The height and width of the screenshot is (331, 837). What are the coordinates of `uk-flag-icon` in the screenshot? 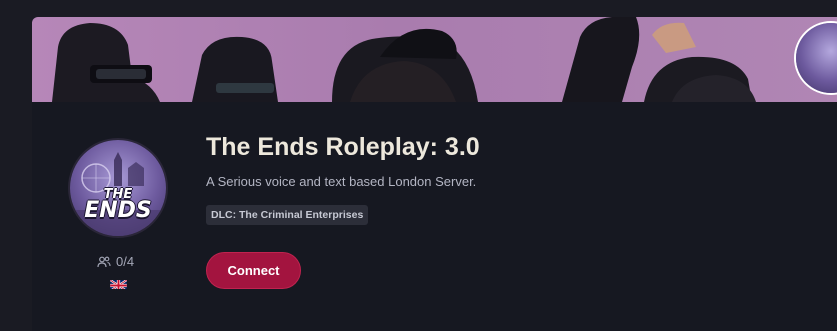 It's located at (118, 283).